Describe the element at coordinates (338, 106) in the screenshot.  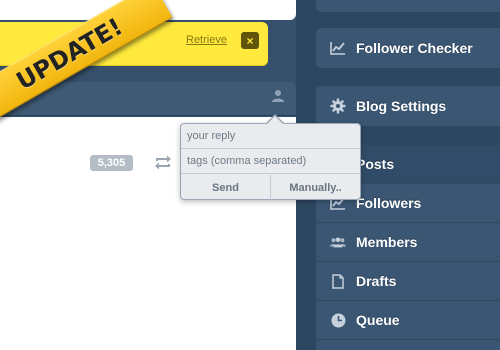
I see `gear-icon` at that location.